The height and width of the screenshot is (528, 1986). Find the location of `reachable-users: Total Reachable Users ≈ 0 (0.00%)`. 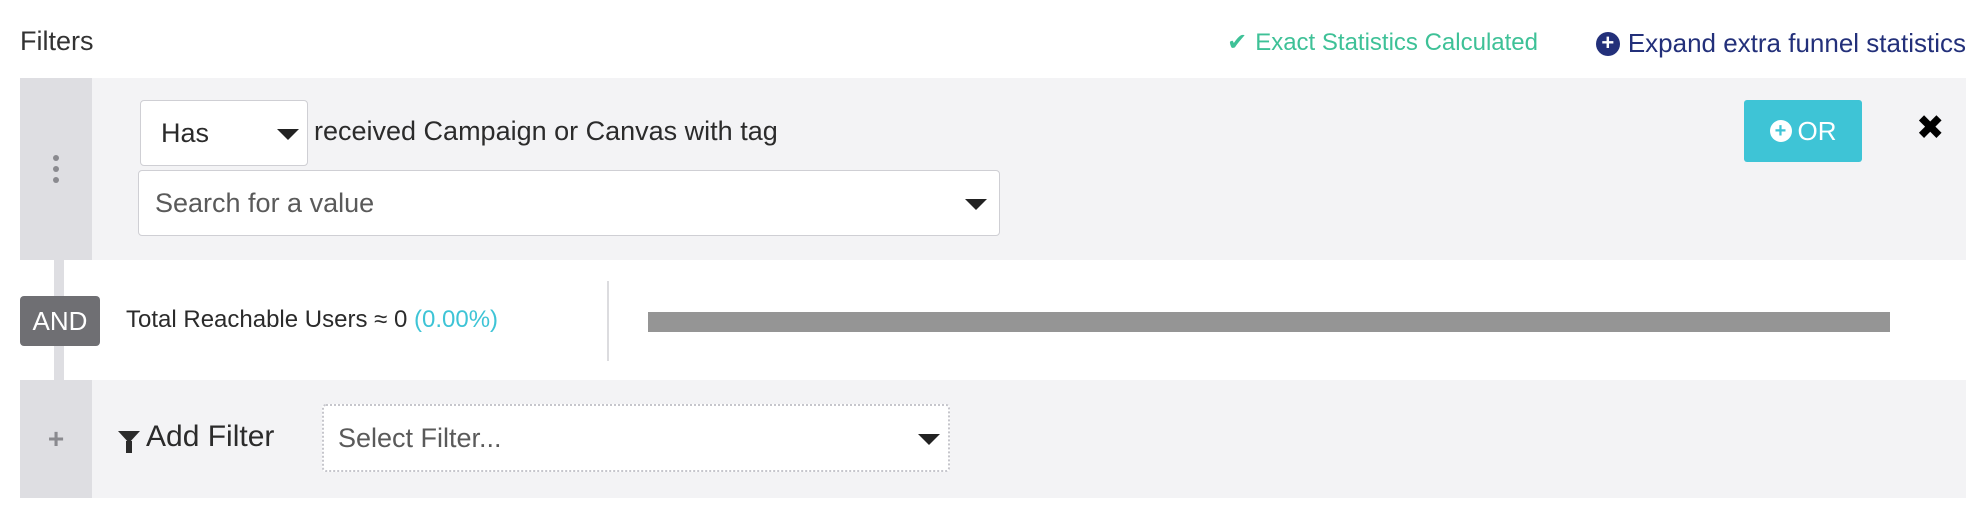

reachable-users: Total Reachable Users ≈ 0 (0.00%) is located at coordinates (312, 320).